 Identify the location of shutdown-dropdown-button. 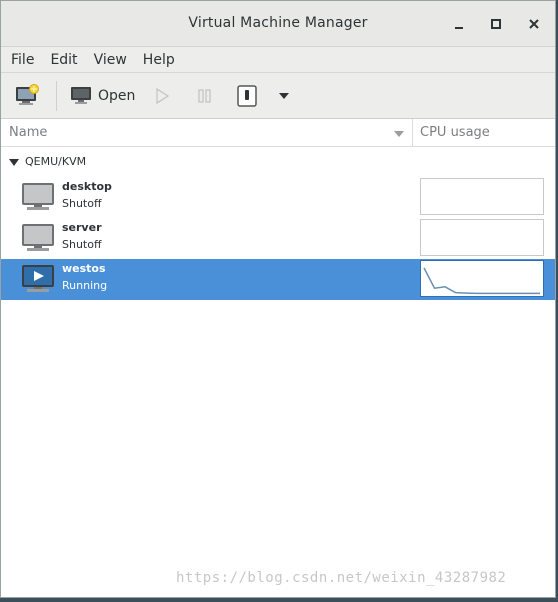
(284, 96).